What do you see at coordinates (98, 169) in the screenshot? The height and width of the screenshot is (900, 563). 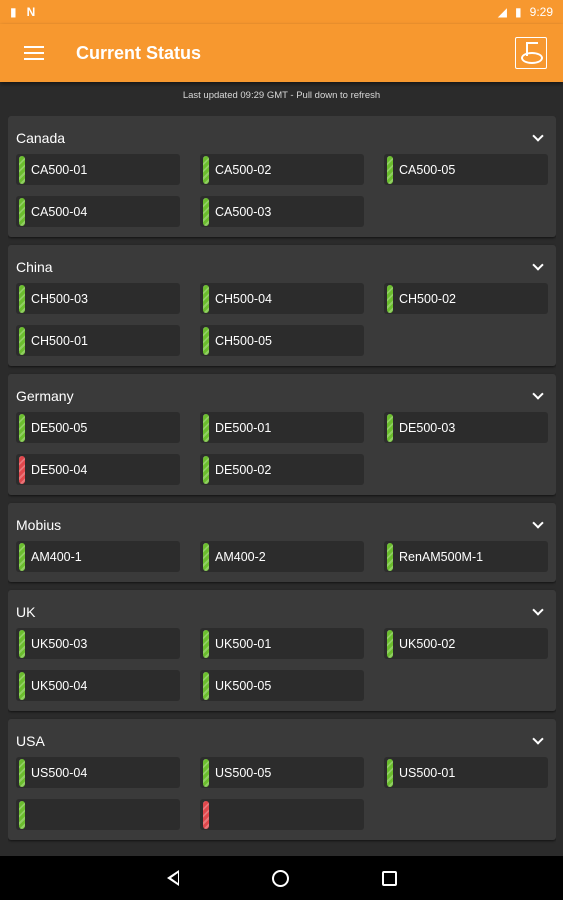 I see `machine-tile: CA500-01` at bounding box center [98, 169].